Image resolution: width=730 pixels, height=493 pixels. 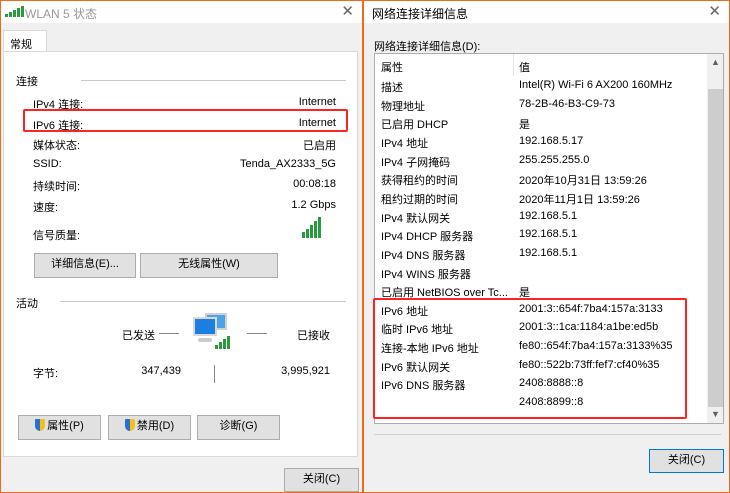 I want to click on received-label: 已接收, so click(x=313, y=336).